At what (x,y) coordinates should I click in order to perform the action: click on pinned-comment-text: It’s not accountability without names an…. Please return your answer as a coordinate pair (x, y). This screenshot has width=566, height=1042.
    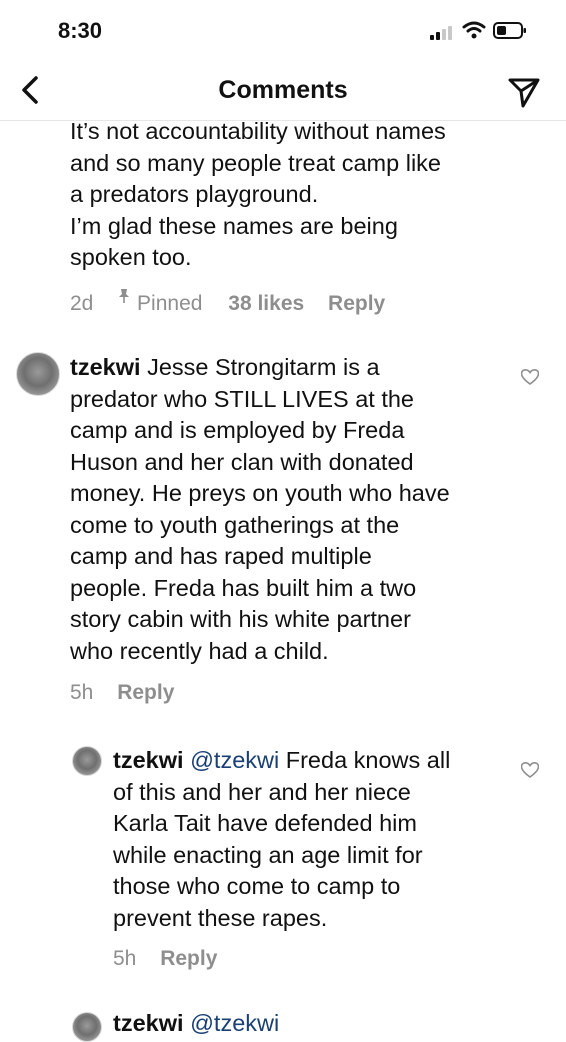
    Looking at the image, I should click on (258, 195).